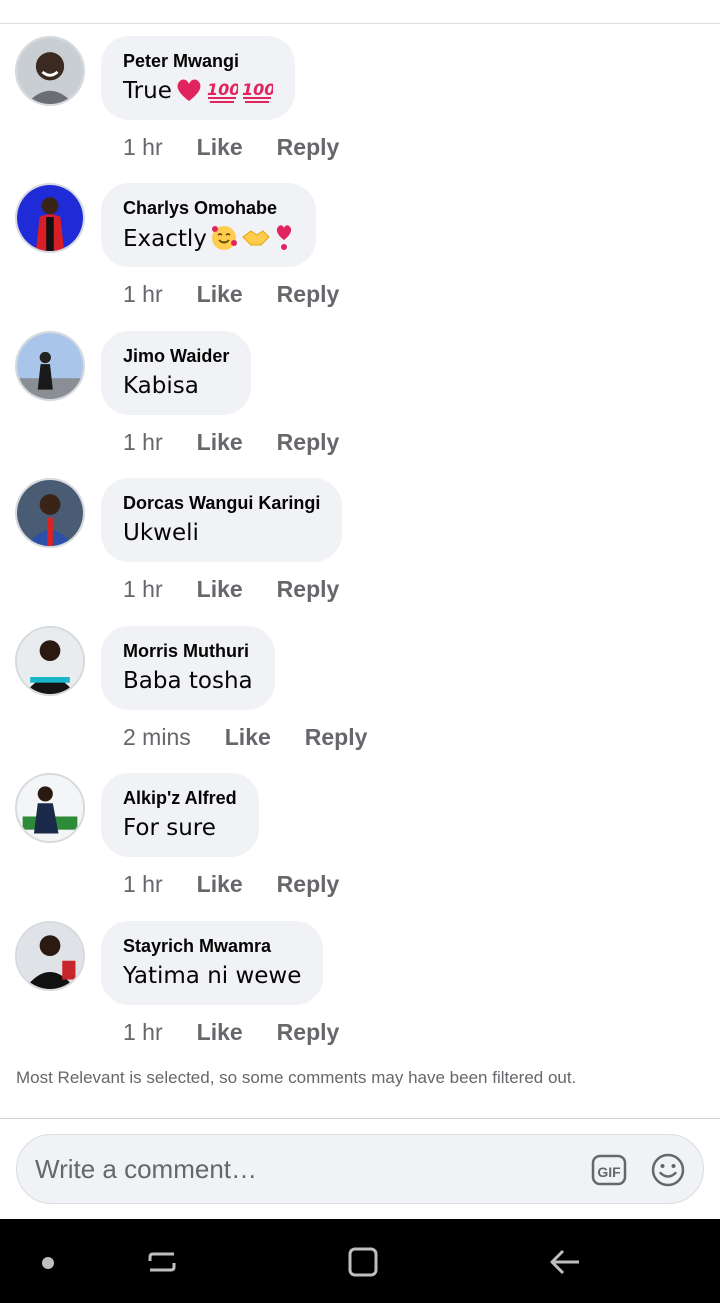 This screenshot has width=720, height=1303. What do you see at coordinates (212, 946) in the screenshot?
I see `comment-author: Stayrich Mwamra` at bounding box center [212, 946].